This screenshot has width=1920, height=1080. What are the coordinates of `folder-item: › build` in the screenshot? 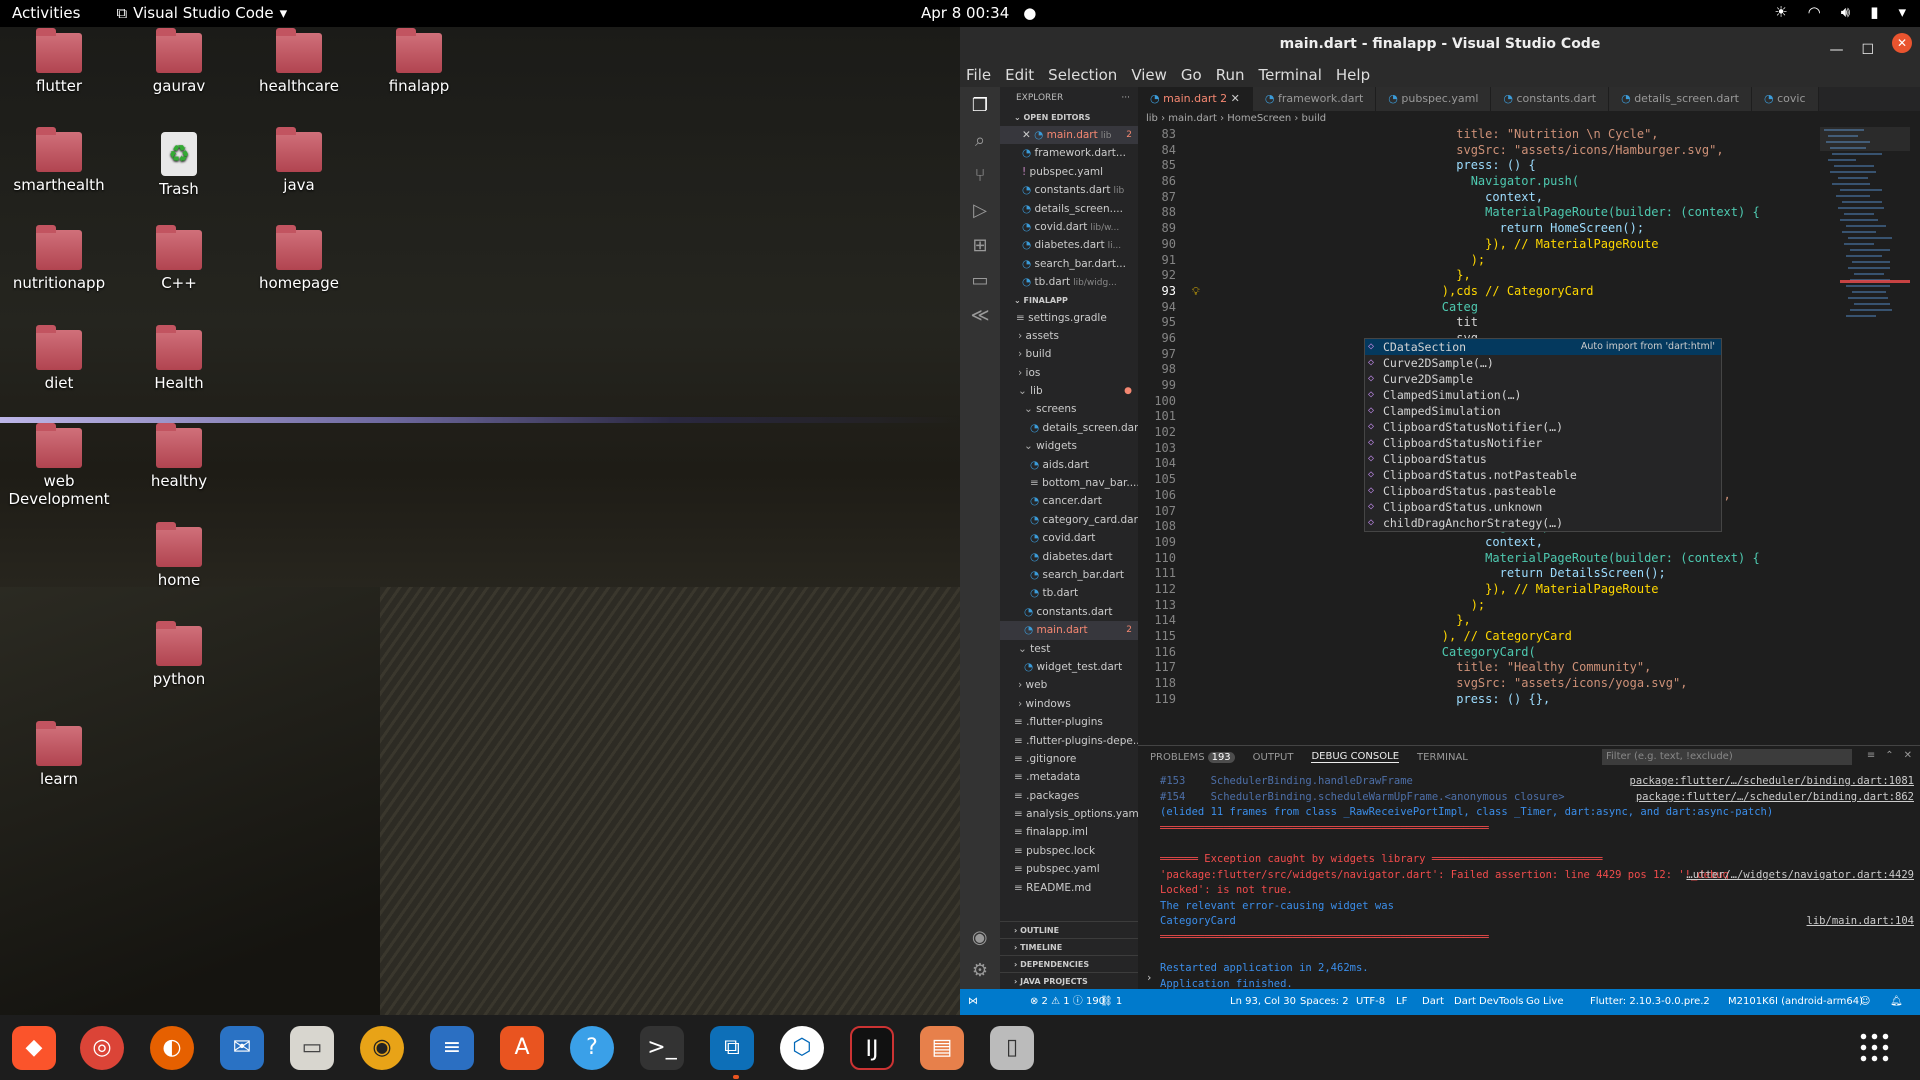 It's located at (1069, 354).